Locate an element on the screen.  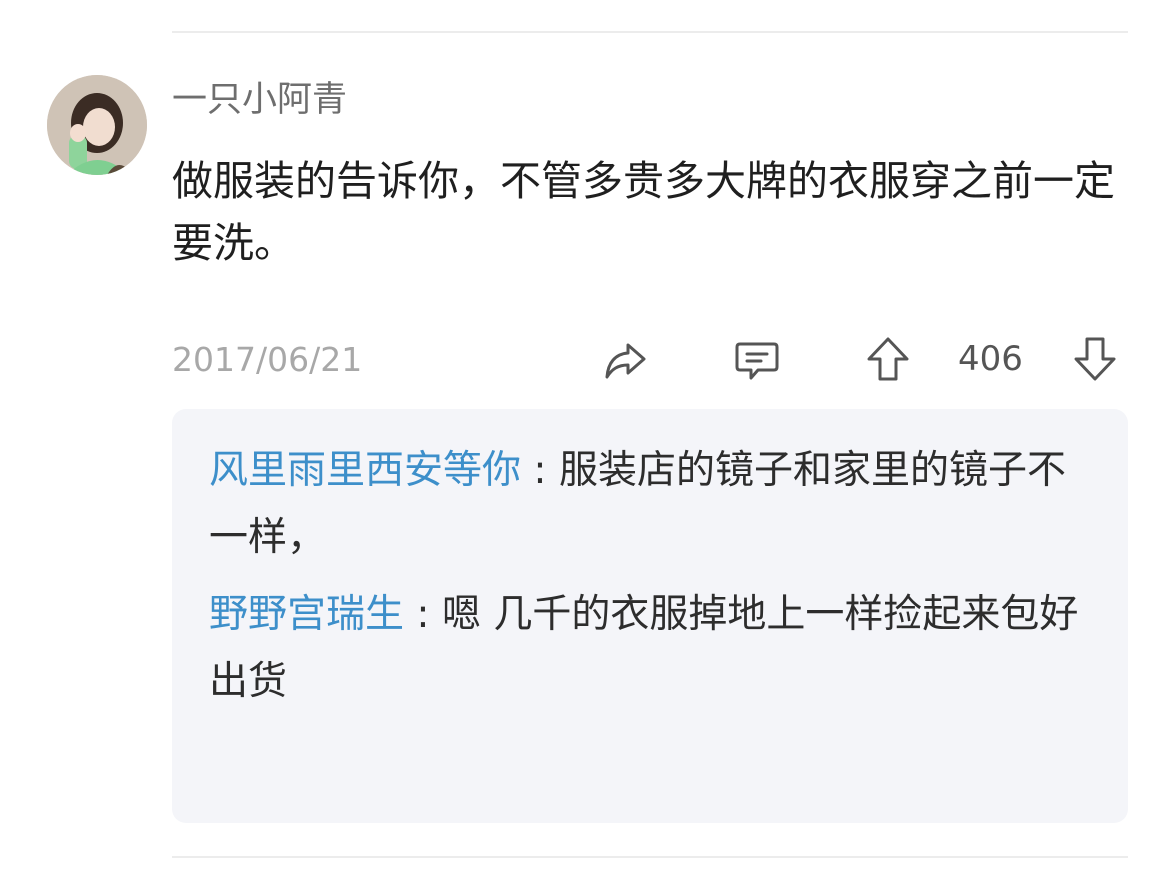
bottom-divider is located at coordinates (650, 857).